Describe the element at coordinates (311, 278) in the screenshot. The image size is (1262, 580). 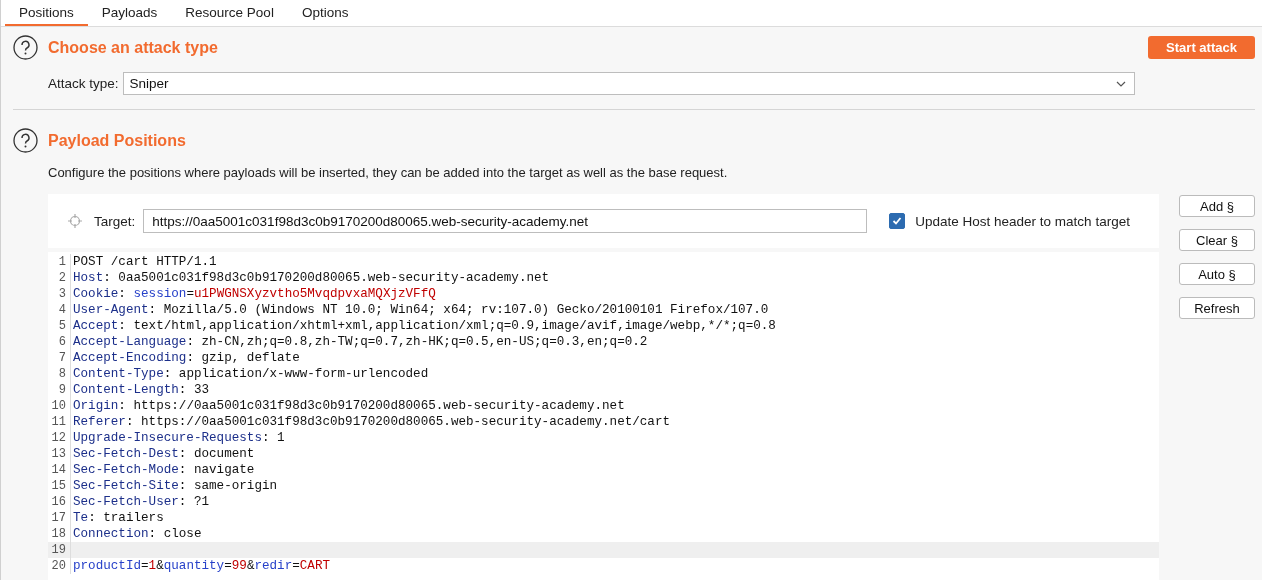
I see `code-text: Host: 0aa5001c031f98d3c0b9170200d80065.web-security-academy.net` at that location.